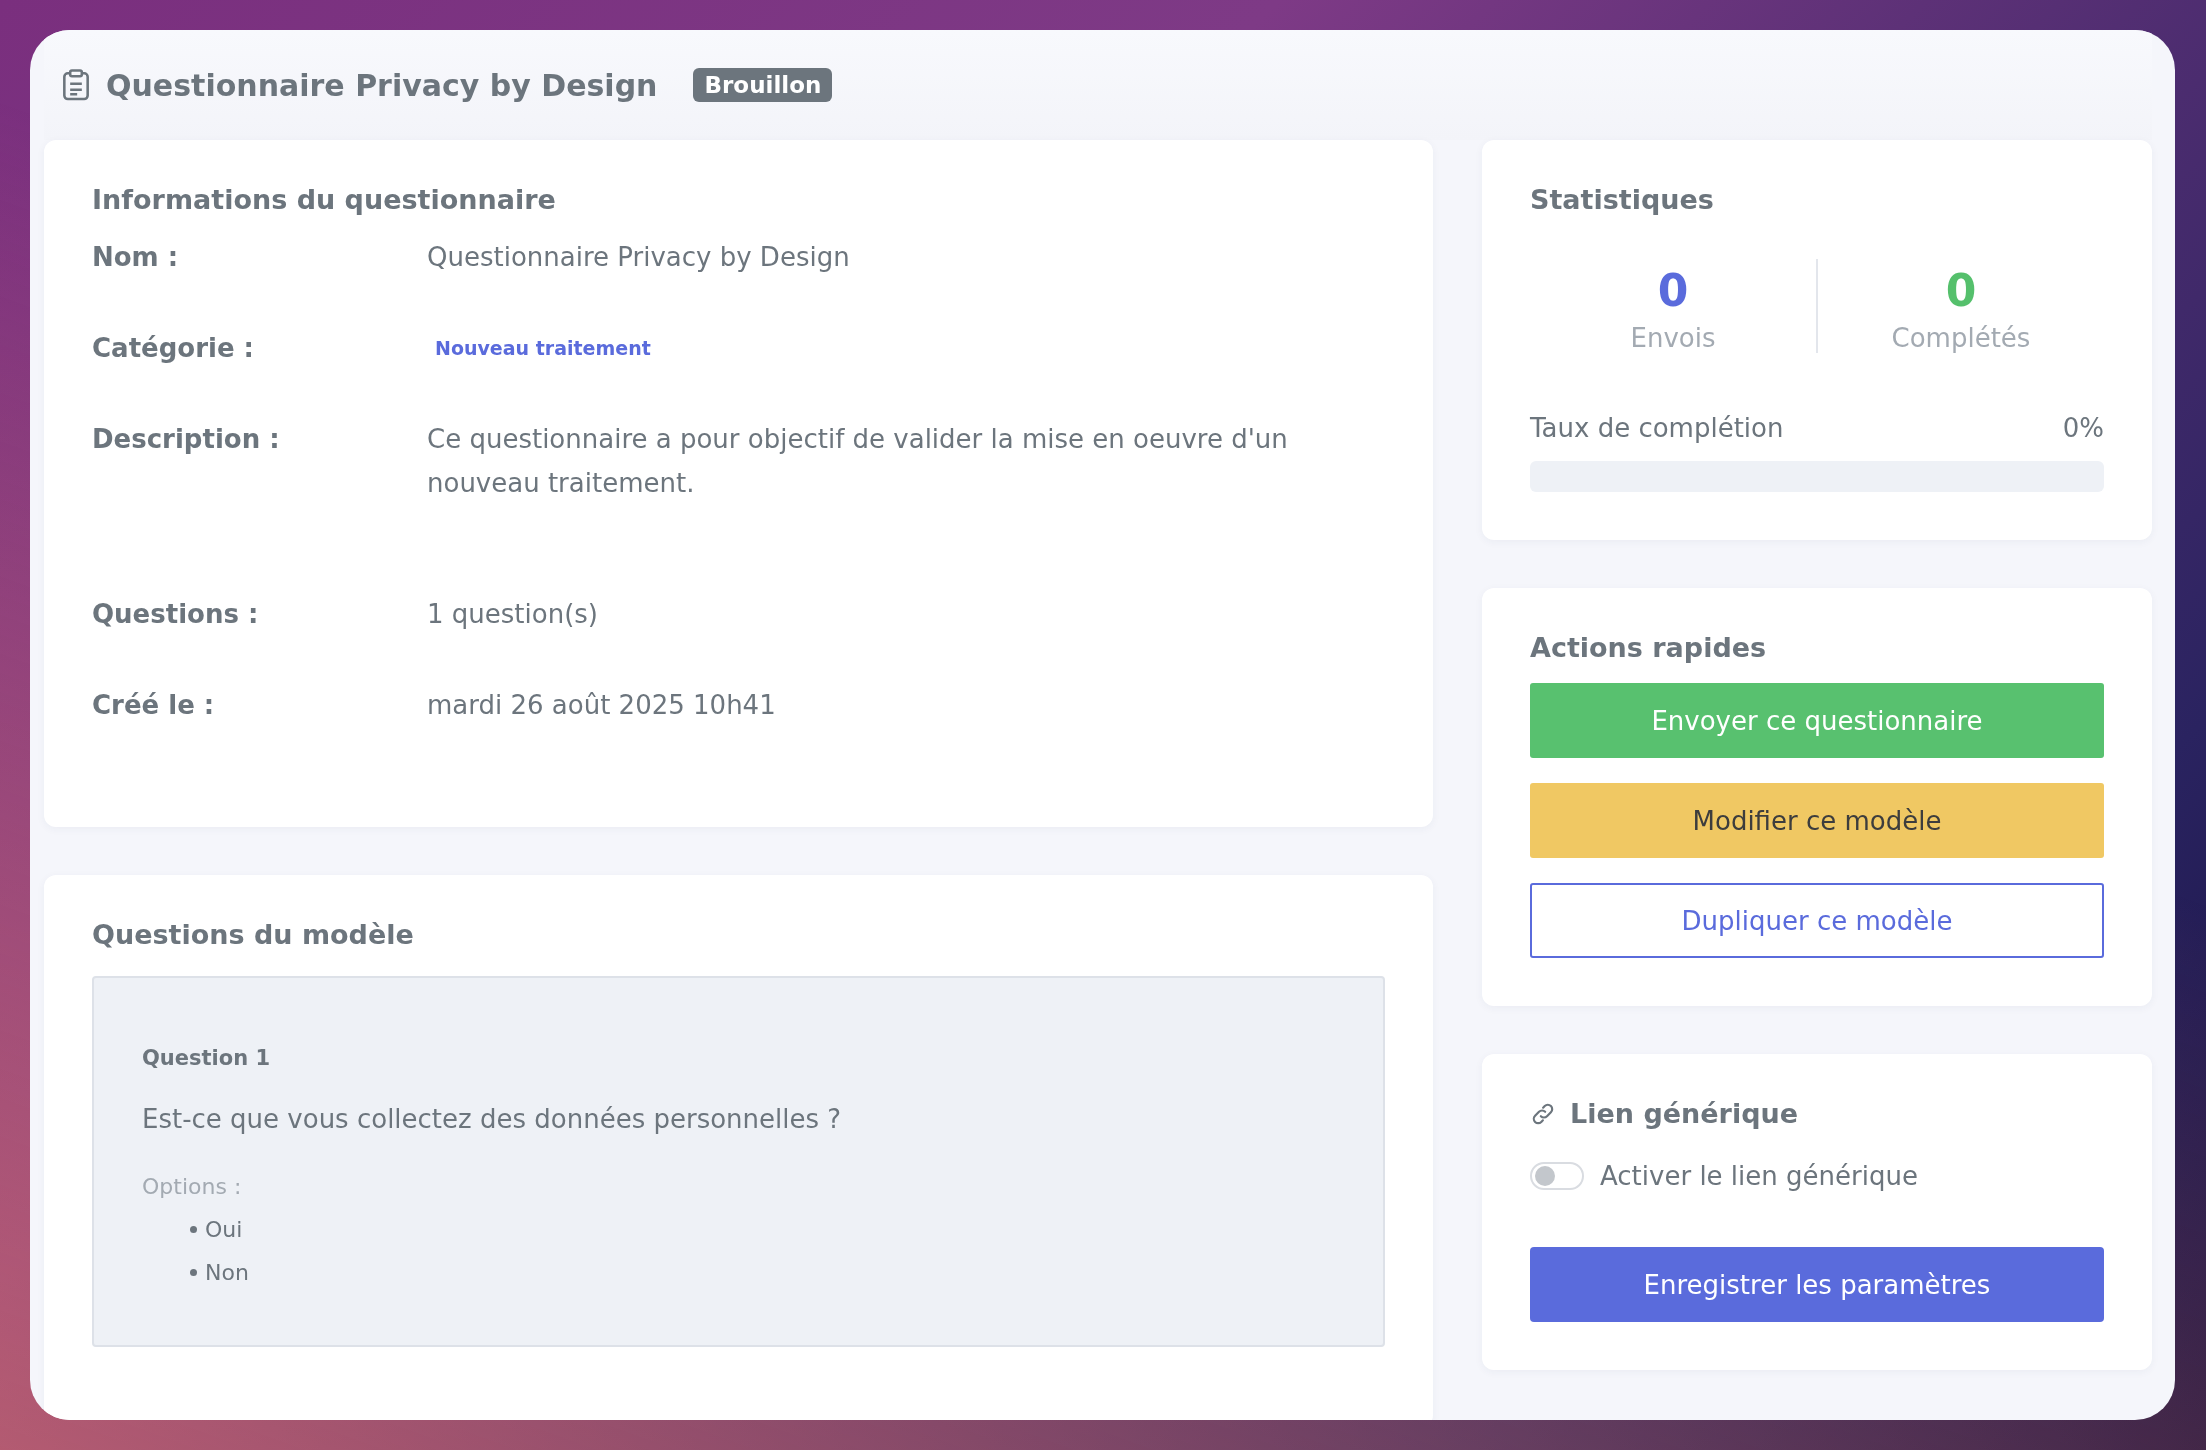  I want to click on card-heading: Actions rapides, so click(1649, 647).